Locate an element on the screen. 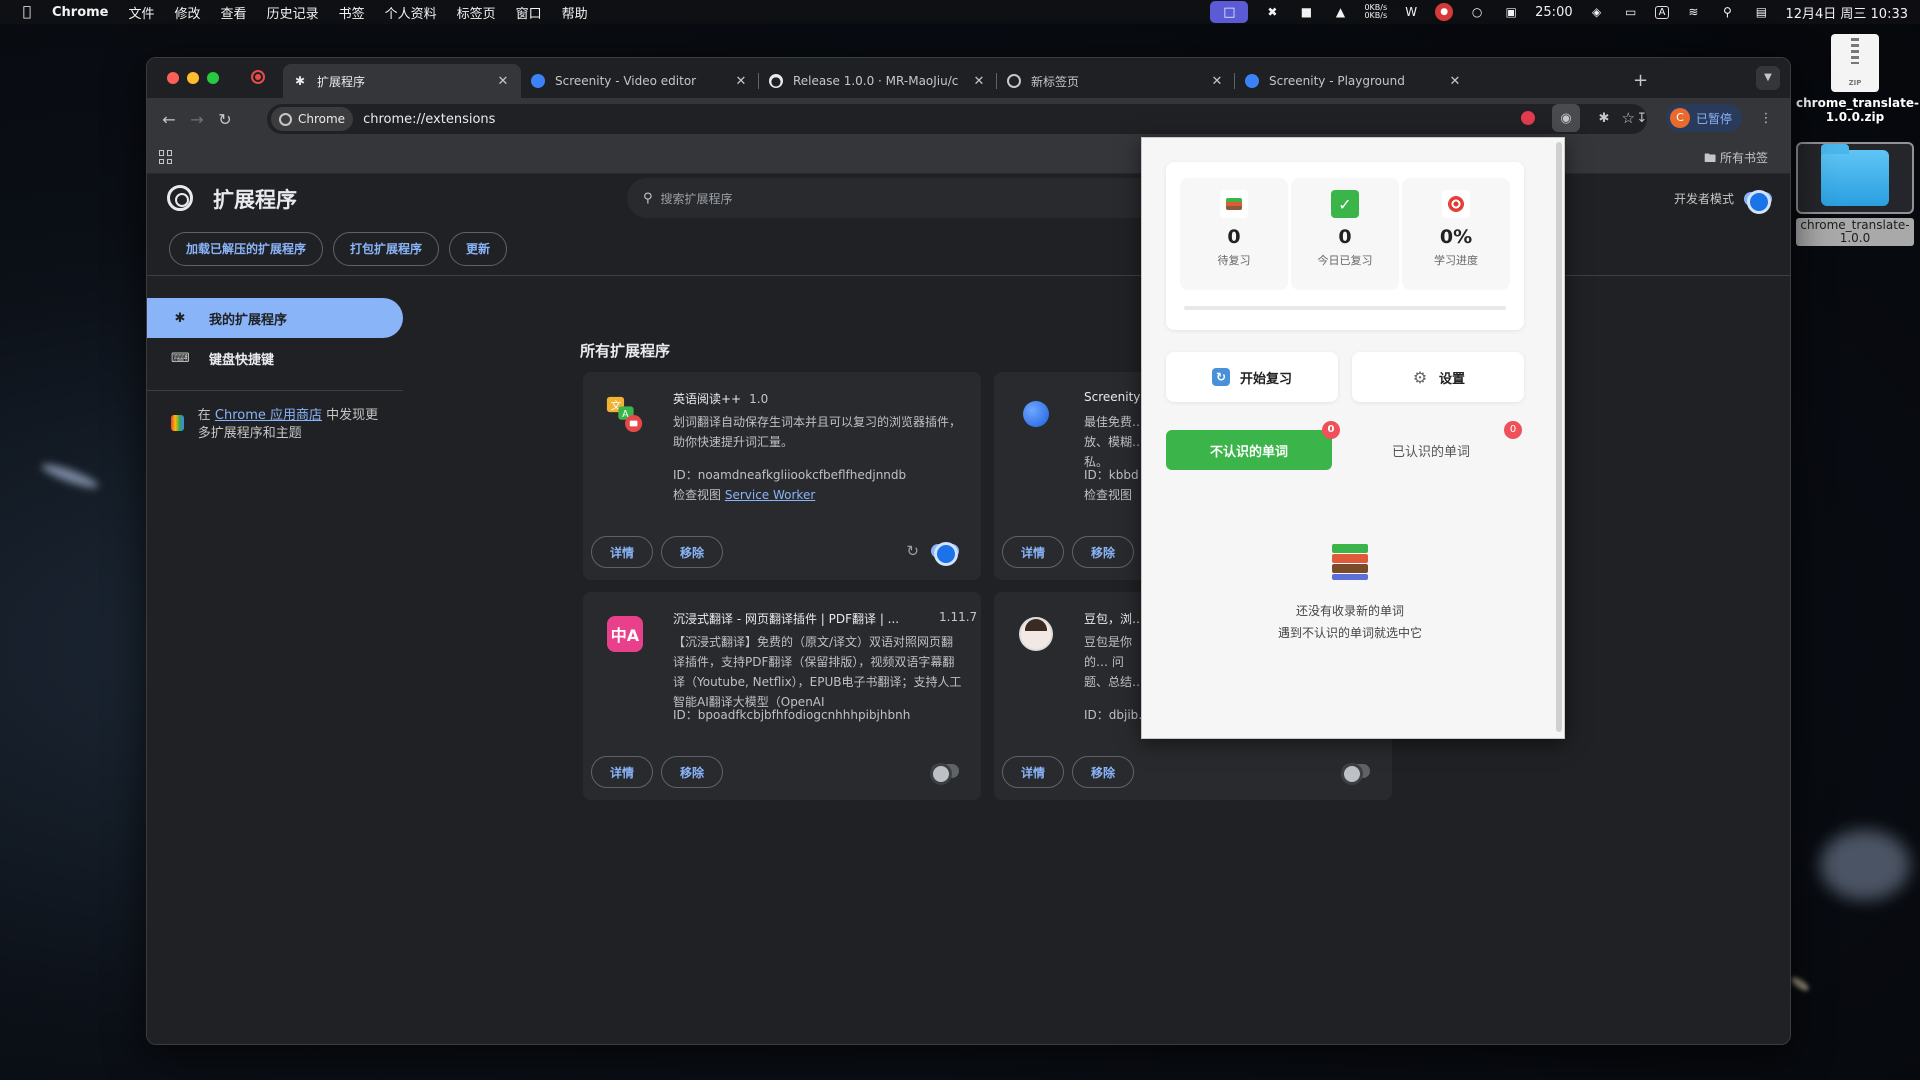 The height and width of the screenshot is (1080, 1920). forward-arrow-icon: → is located at coordinates (197, 119).